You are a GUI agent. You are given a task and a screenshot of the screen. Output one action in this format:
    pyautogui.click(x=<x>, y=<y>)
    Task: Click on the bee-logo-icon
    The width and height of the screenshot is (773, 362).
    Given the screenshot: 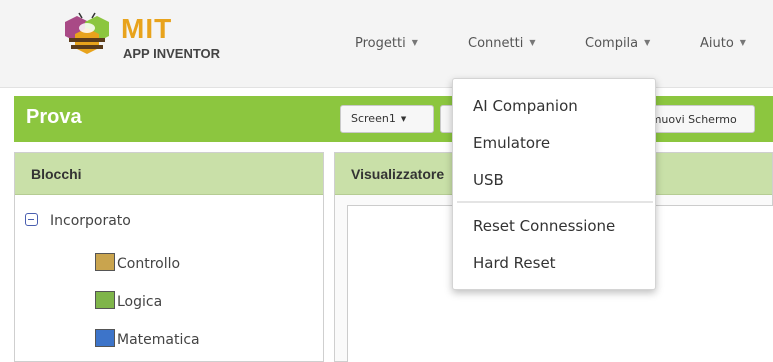 What is the action you would take?
    pyautogui.click(x=87, y=33)
    